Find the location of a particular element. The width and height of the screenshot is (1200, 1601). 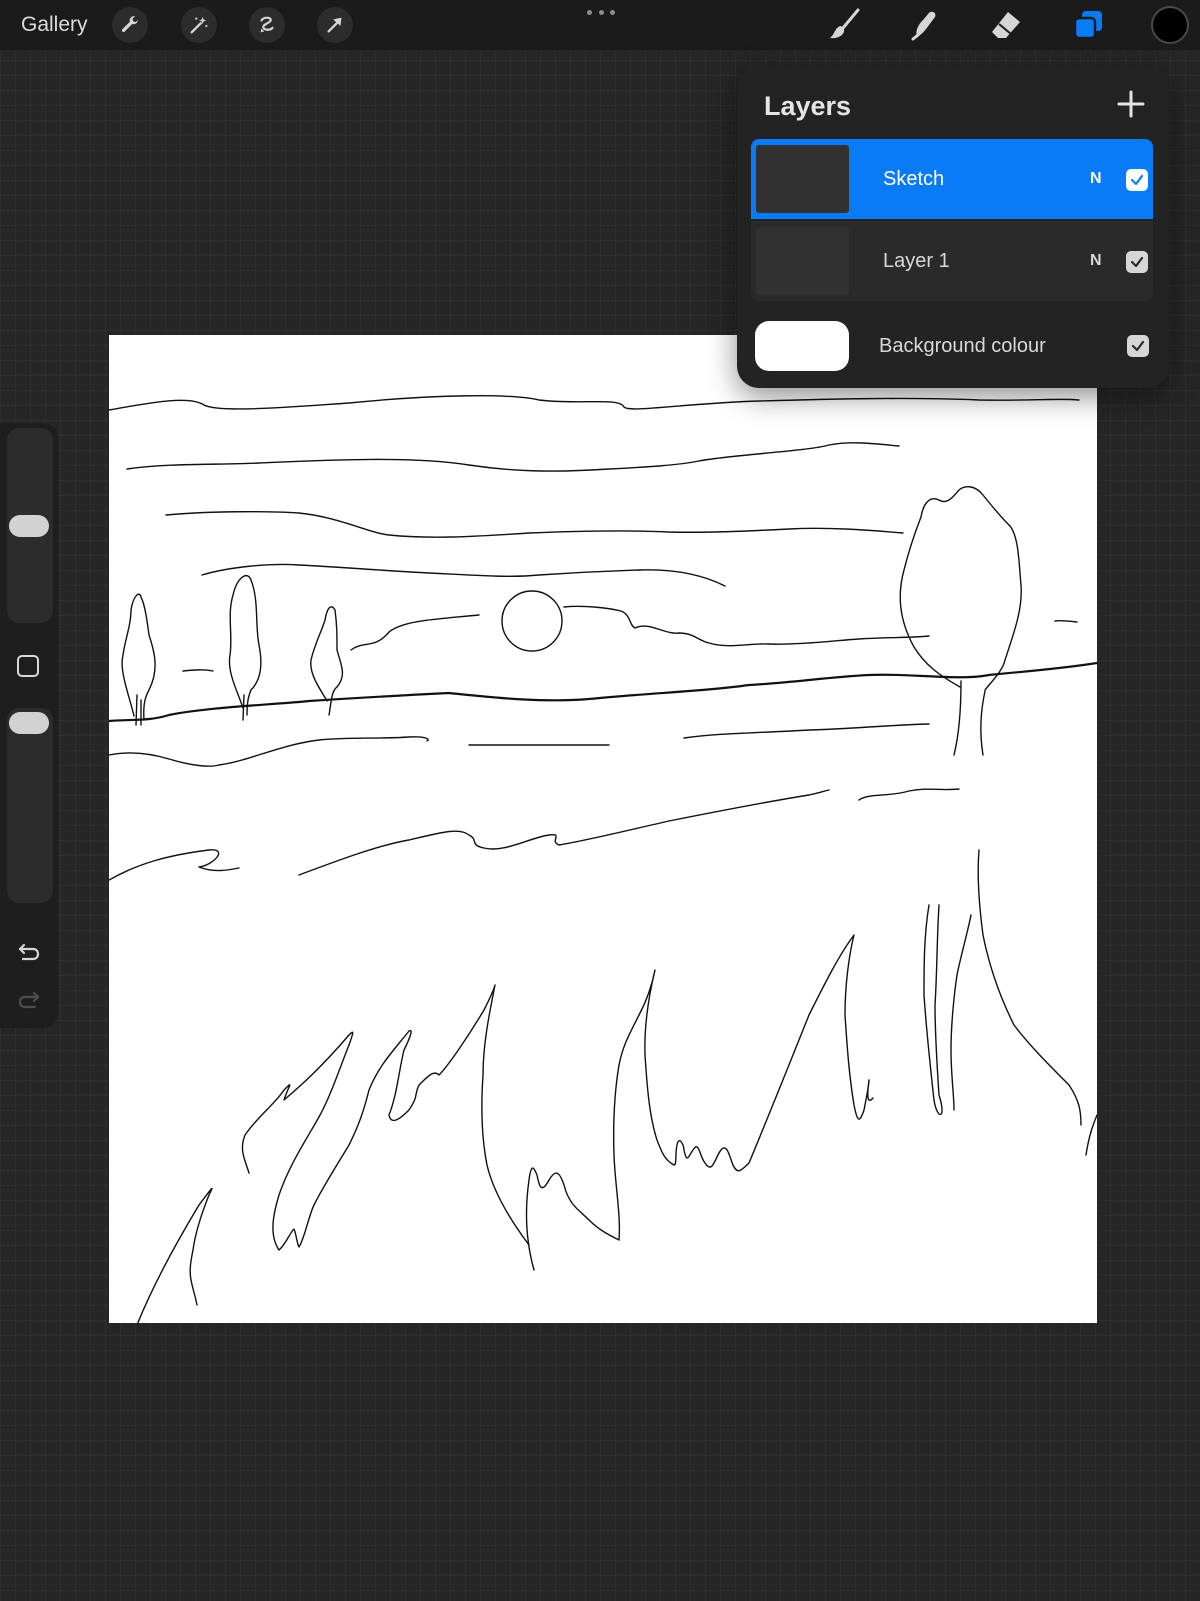

modify-button is located at coordinates (28, 666).